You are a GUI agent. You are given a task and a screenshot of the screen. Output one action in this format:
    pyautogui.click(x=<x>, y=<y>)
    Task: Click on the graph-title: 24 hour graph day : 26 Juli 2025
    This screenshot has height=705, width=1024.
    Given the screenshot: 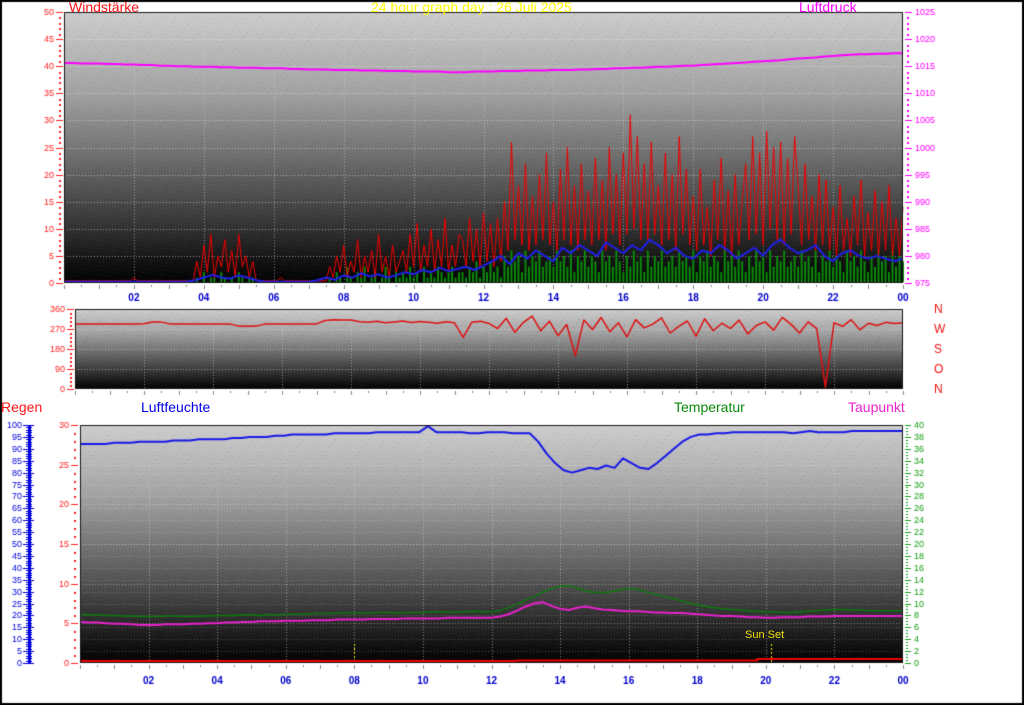 What is the action you would take?
    pyautogui.click(x=471, y=7)
    